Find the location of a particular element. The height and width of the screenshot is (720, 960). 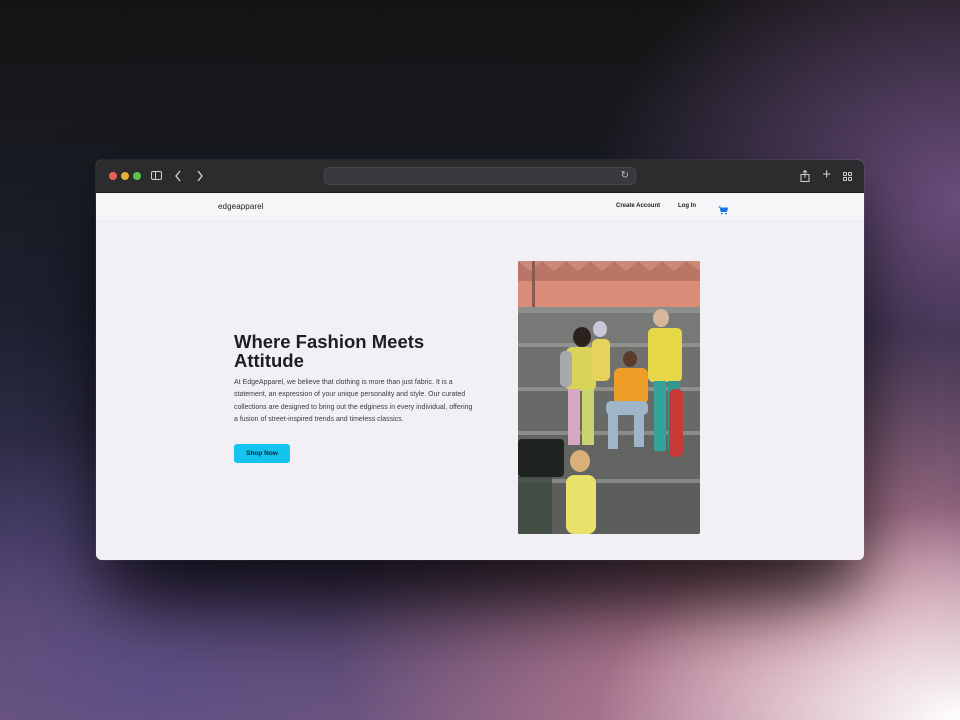

browser-titlebar: ↻ + is located at coordinates (480, 176).